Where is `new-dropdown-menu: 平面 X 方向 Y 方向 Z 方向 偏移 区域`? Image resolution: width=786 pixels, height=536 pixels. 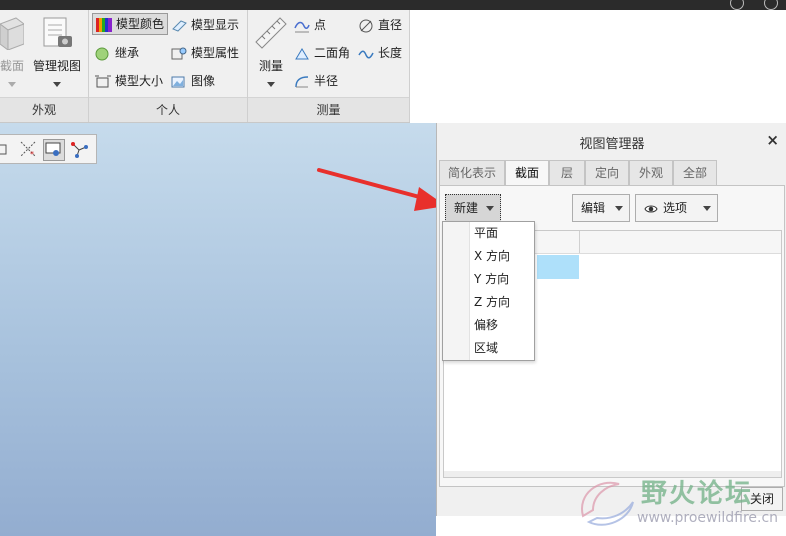
new-dropdown-menu: 平面 X 方向 Y 方向 Z 方向 偏移 区域 is located at coordinates (488, 291).